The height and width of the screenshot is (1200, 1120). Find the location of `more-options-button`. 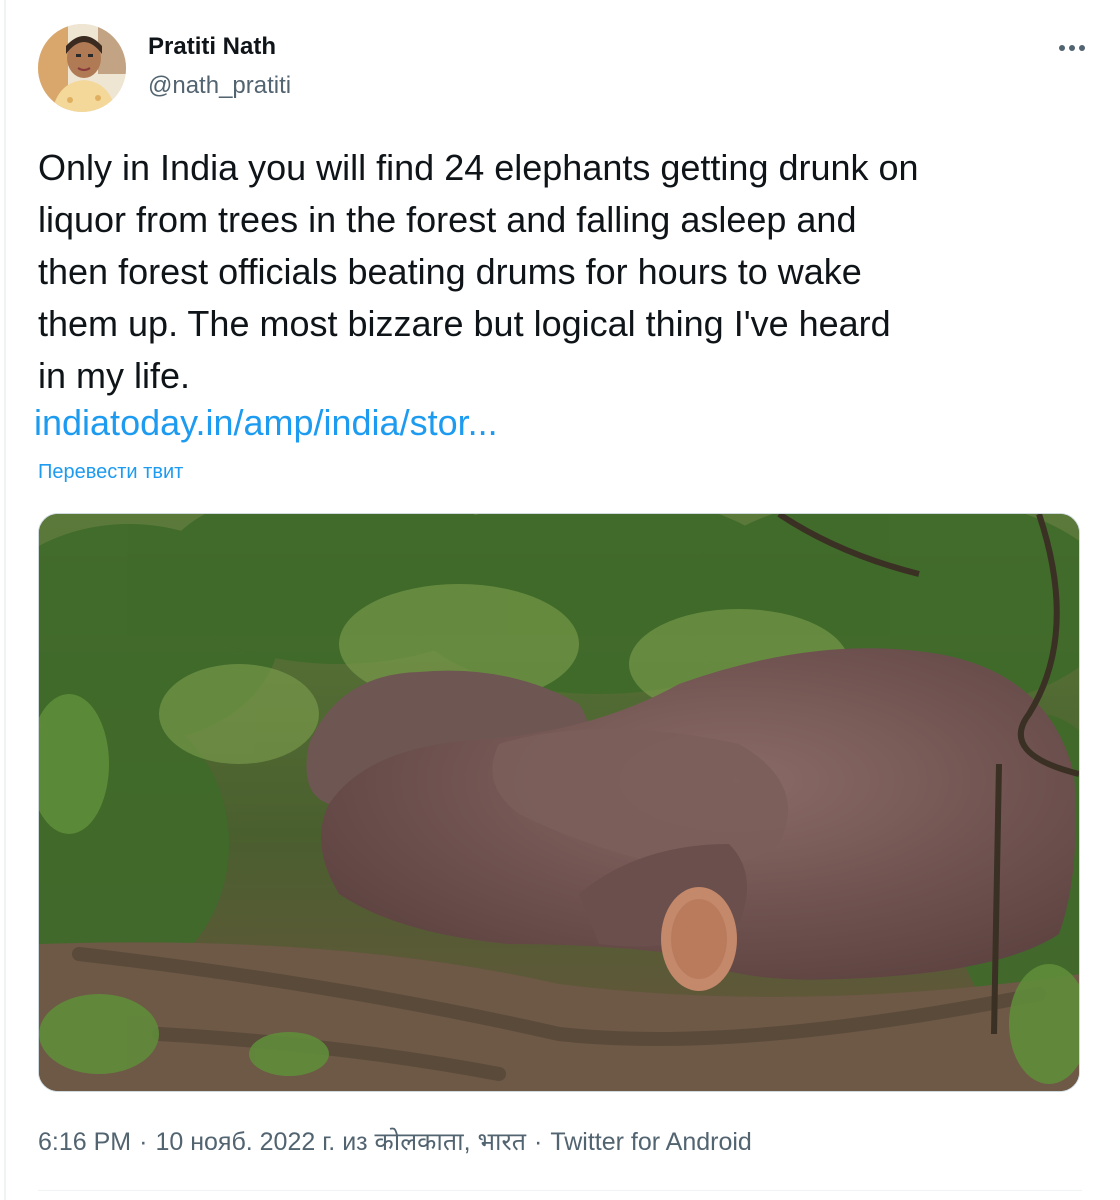

more-options-button is located at coordinates (1072, 48).